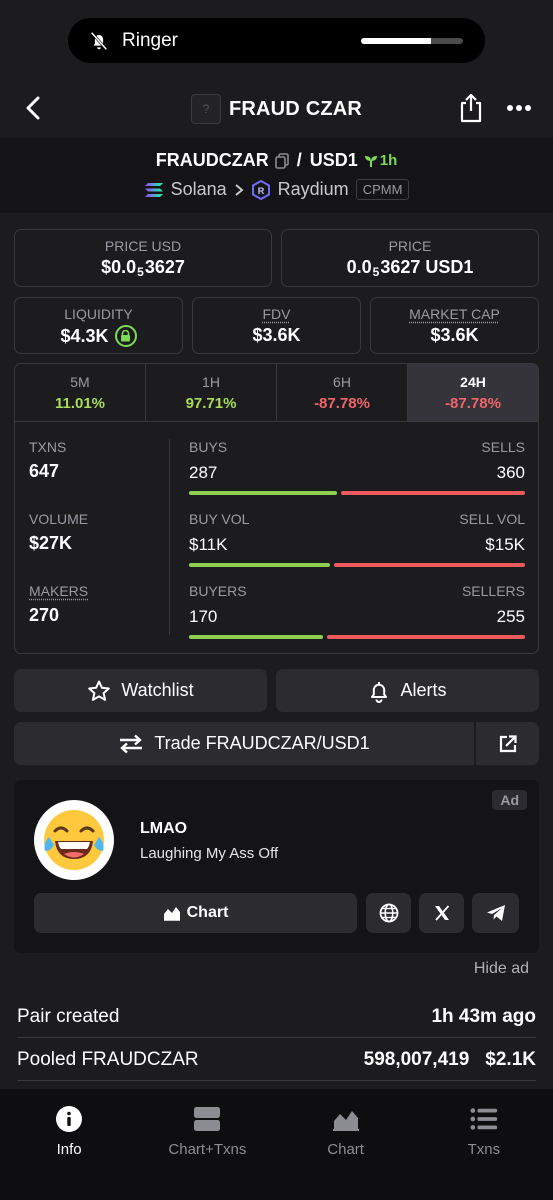 Image resolution: width=553 pixels, height=1200 pixels. Describe the element at coordinates (44, 471) in the screenshot. I see `txns-value: 647` at that location.